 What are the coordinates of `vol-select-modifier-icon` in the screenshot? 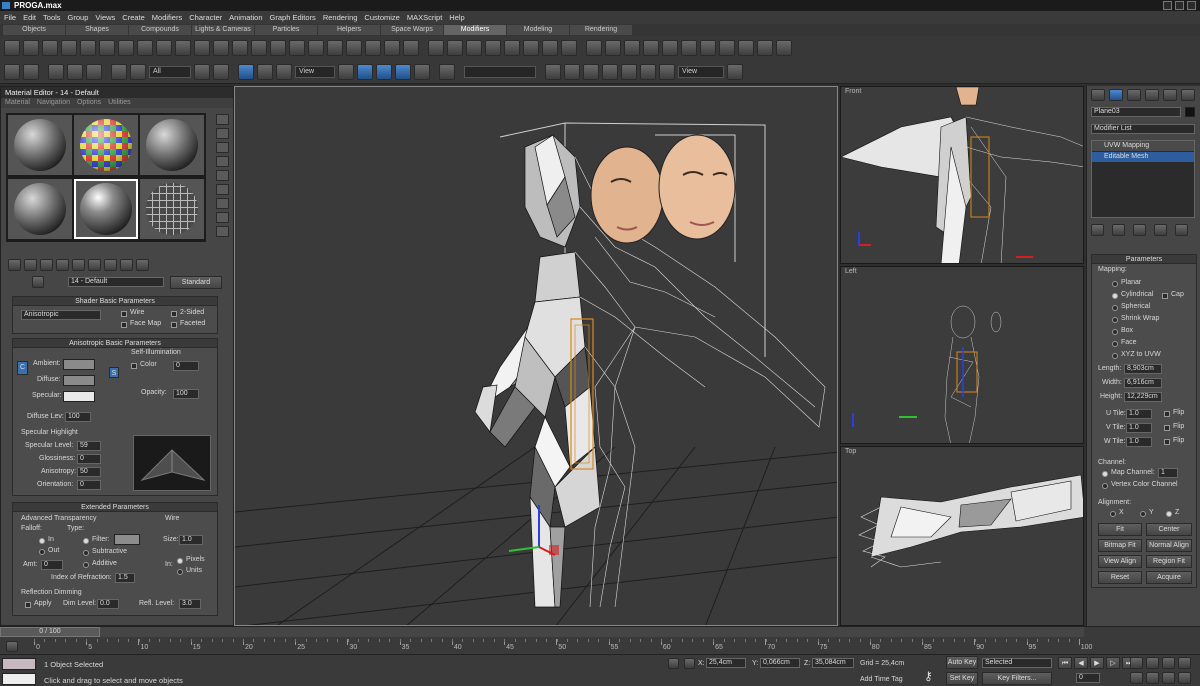 It's located at (531, 48).